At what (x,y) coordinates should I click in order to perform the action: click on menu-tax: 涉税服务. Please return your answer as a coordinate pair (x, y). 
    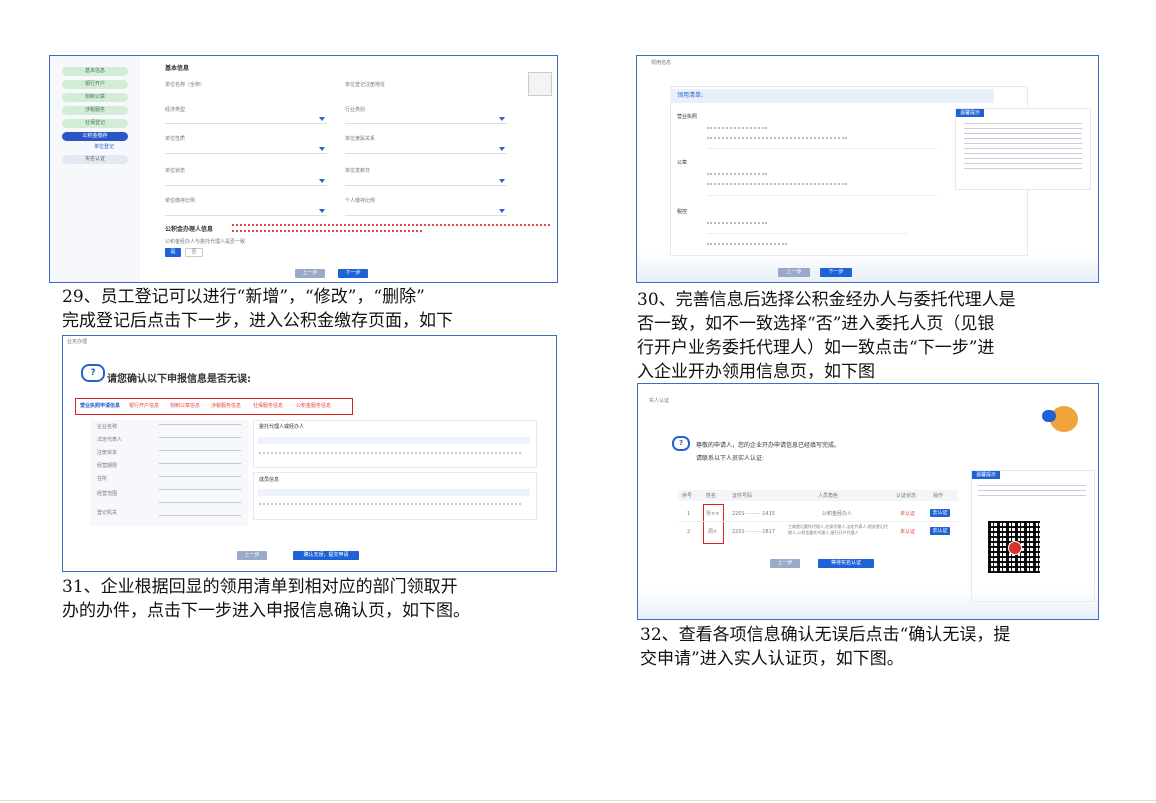
    Looking at the image, I should click on (95, 110).